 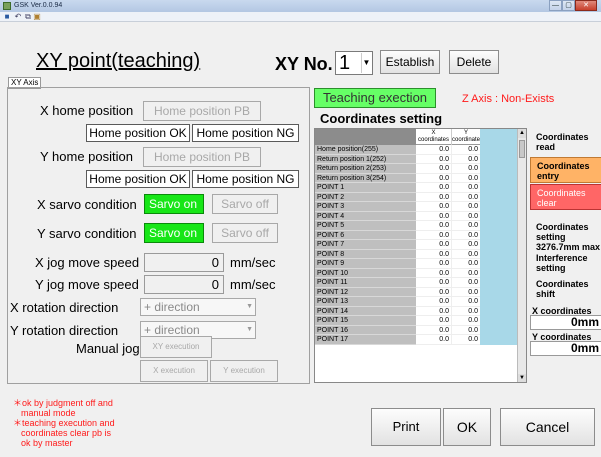 I want to click on y-execution-button: Y execution, so click(x=244, y=371).